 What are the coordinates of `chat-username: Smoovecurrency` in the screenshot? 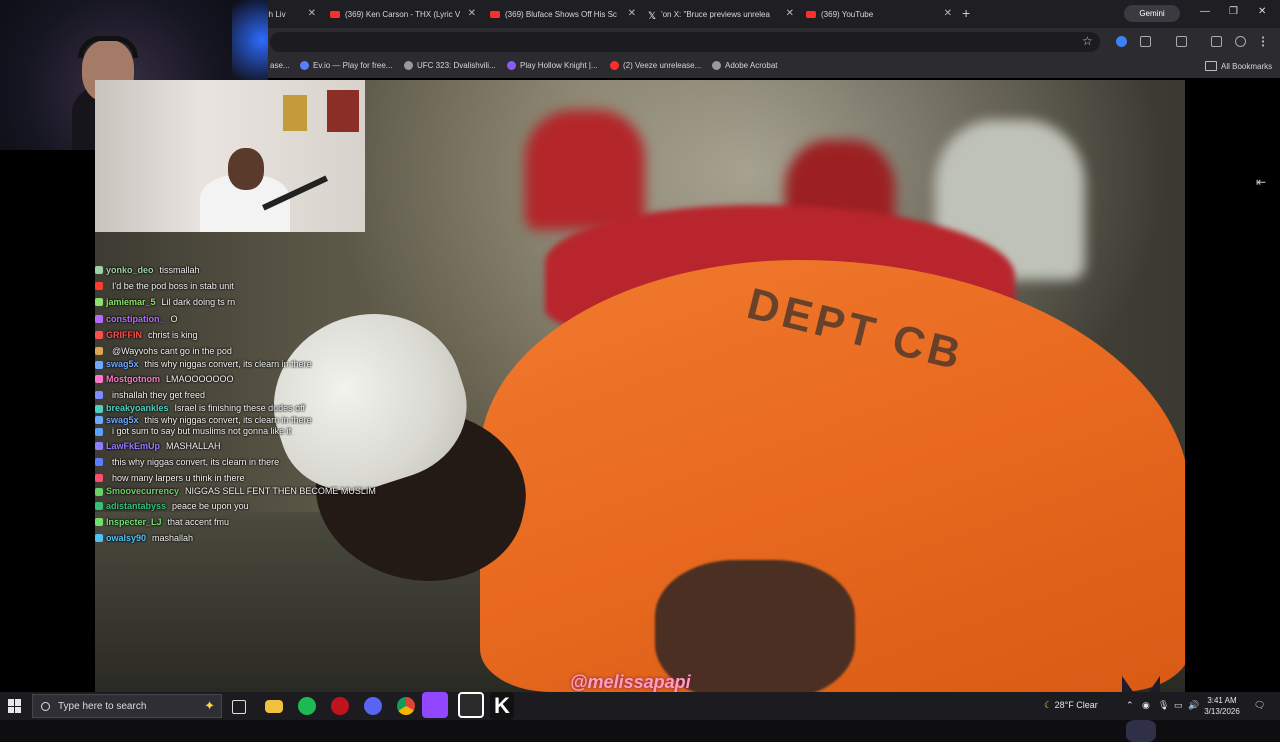 It's located at (142, 491).